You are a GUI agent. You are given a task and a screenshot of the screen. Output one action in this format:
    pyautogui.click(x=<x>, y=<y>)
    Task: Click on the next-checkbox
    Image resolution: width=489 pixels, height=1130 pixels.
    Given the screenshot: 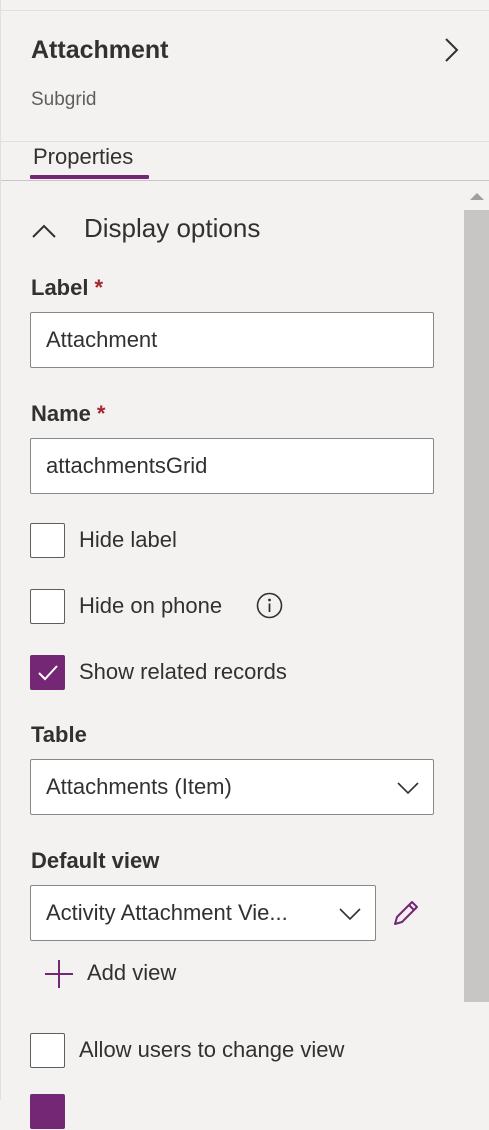 What is the action you would take?
    pyautogui.click(x=47, y=1111)
    